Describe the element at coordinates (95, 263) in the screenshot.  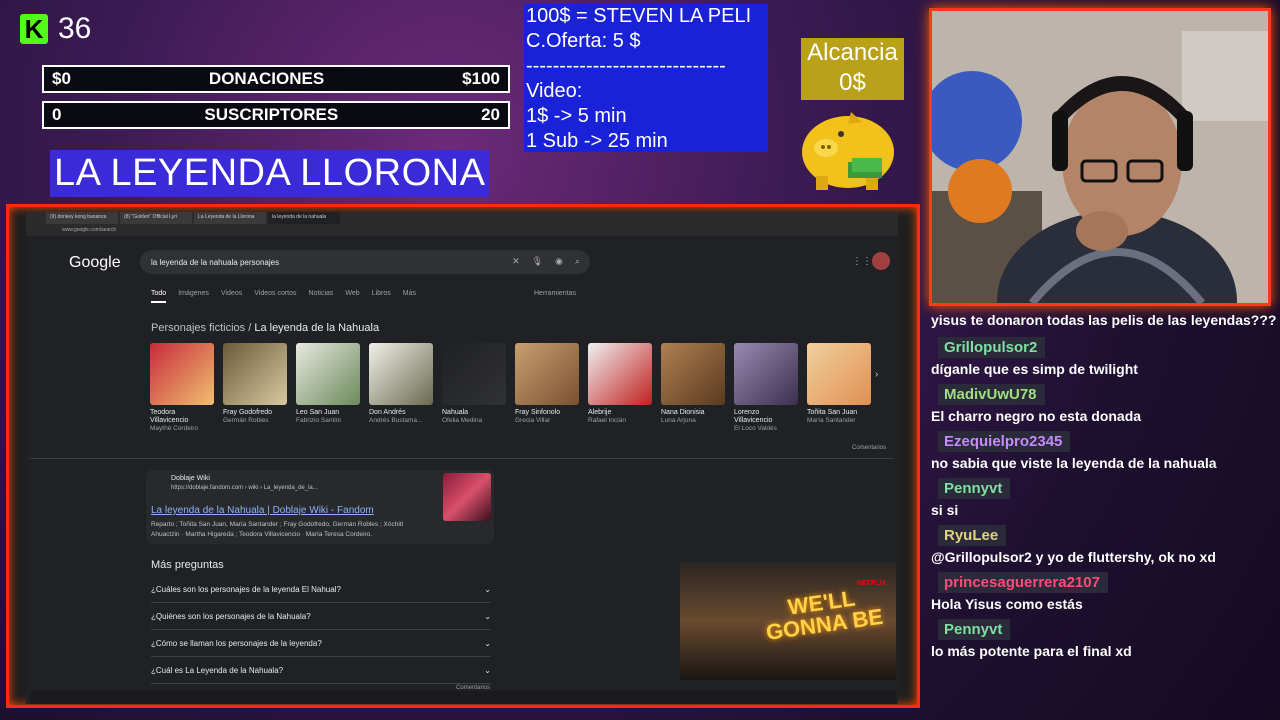
I see `google-logo: Google` at that location.